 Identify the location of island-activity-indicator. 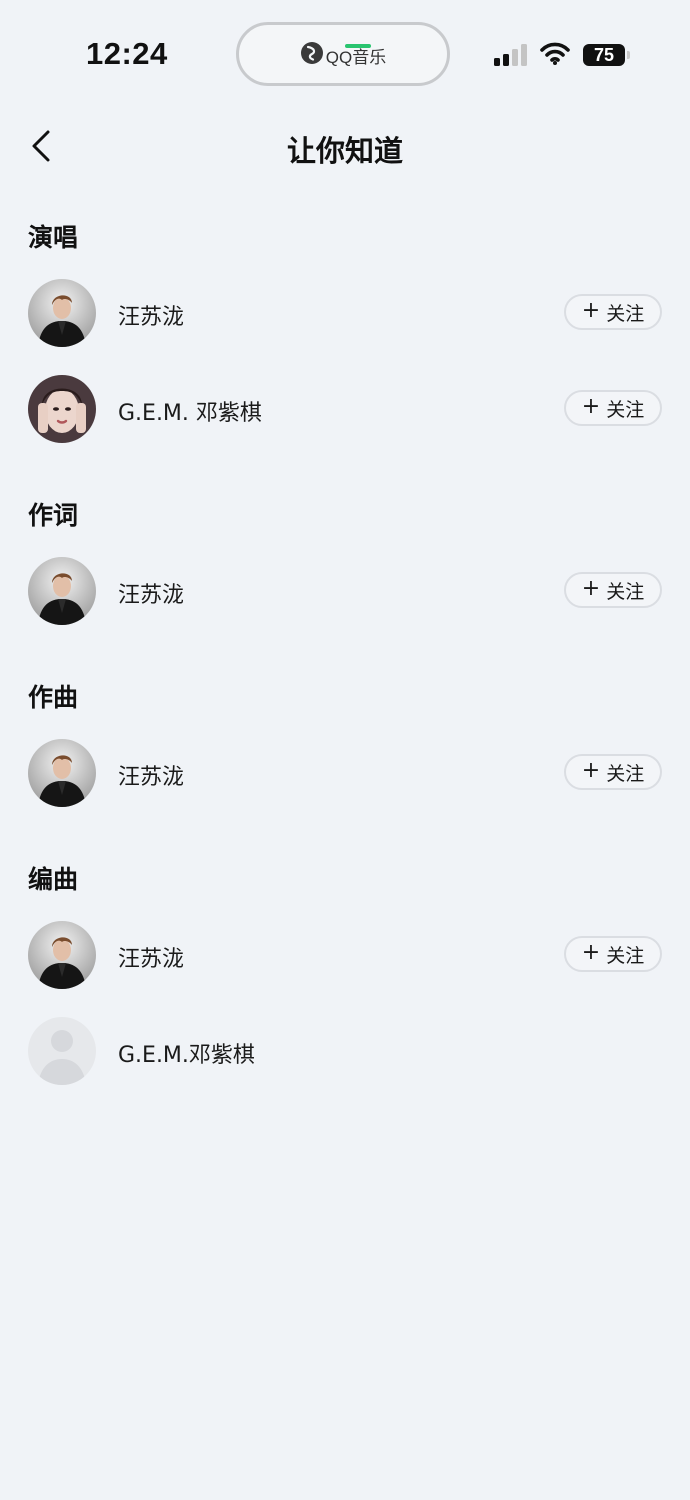
(358, 46).